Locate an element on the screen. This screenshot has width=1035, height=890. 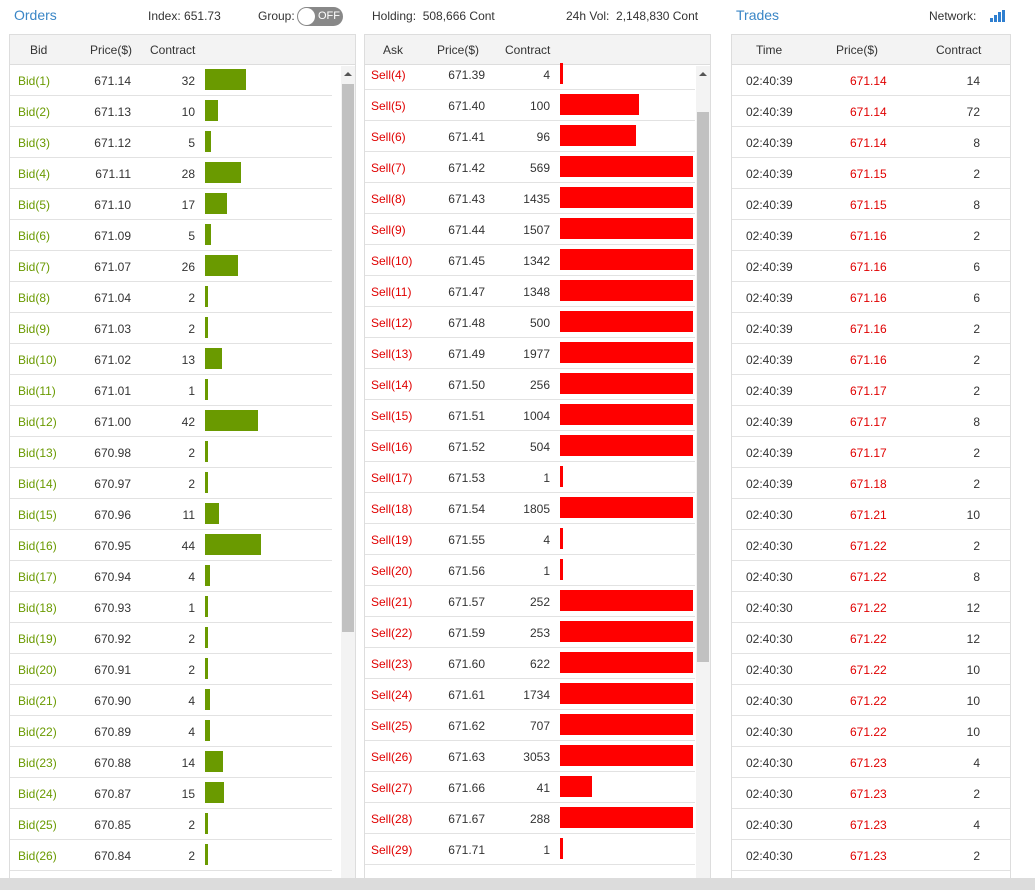
ask-row: Sell(12) 671.48 500 is located at coordinates (530, 322).